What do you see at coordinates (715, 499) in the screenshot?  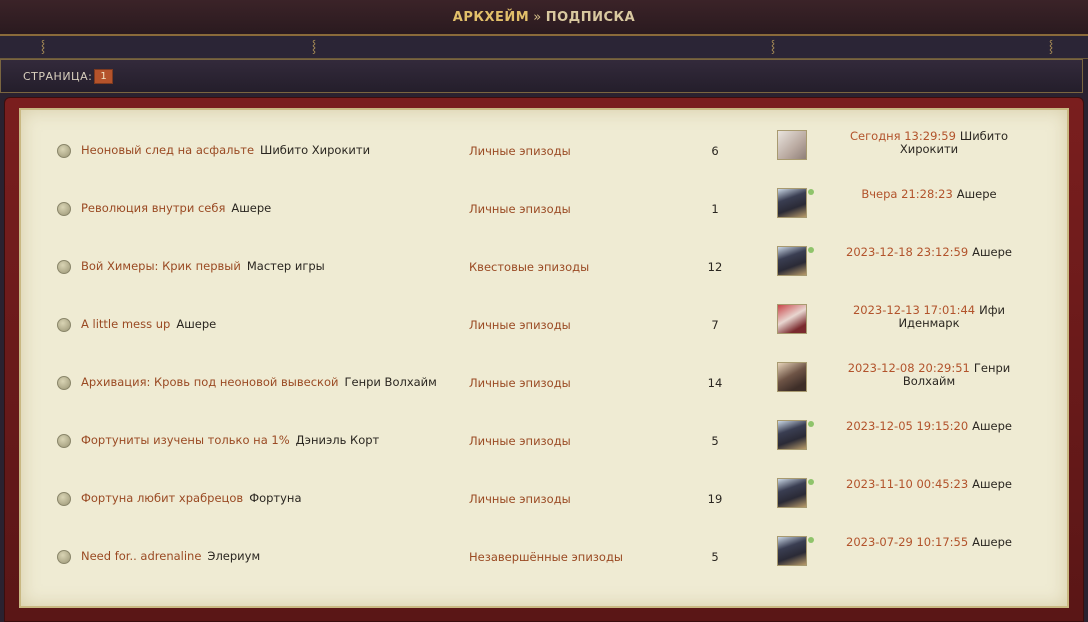 I see `topic-reply-count: 19` at bounding box center [715, 499].